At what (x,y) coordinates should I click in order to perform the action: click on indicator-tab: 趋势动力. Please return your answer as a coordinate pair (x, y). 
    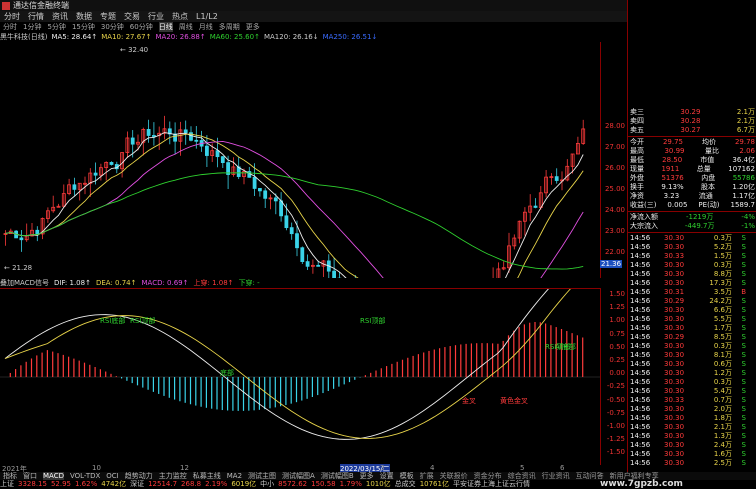
    Looking at the image, I should click on (139, 476).